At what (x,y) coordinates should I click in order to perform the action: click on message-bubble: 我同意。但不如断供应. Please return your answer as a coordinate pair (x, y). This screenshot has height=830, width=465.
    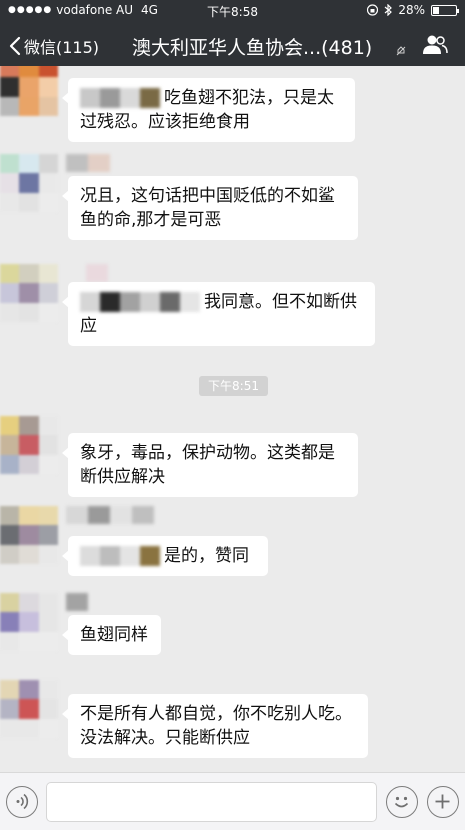
    Looking at the image, I should click on (218, 314).